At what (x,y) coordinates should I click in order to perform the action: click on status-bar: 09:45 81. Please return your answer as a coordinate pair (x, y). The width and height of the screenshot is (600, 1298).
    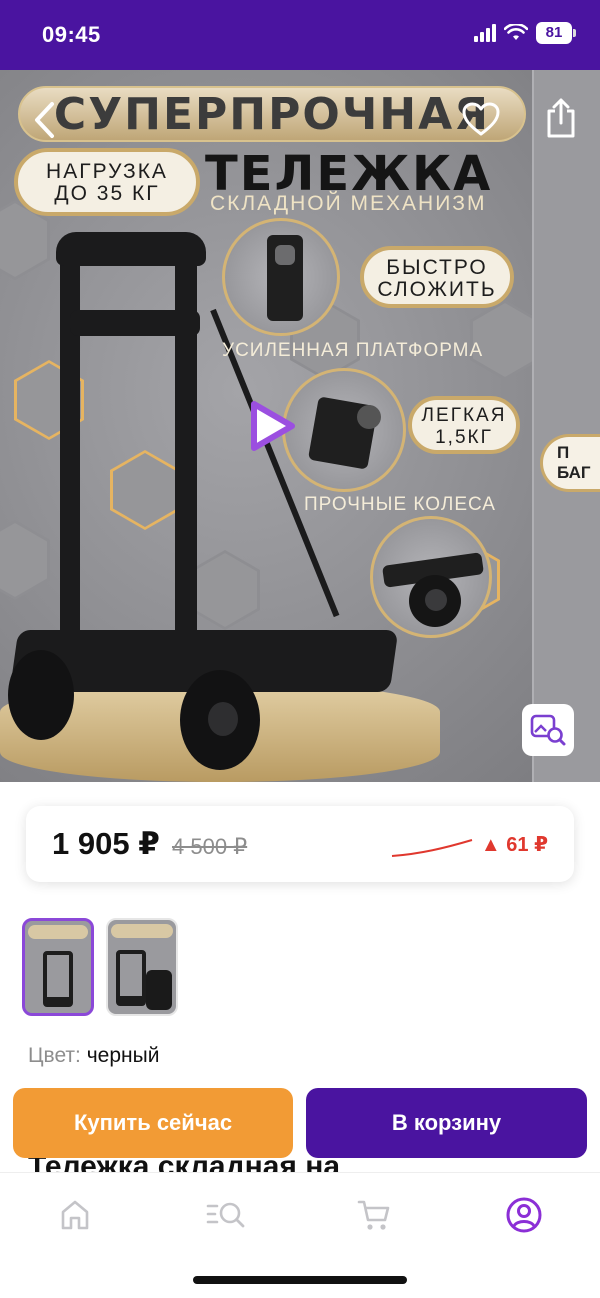
    Looking at the image, I should click on (300, 35).